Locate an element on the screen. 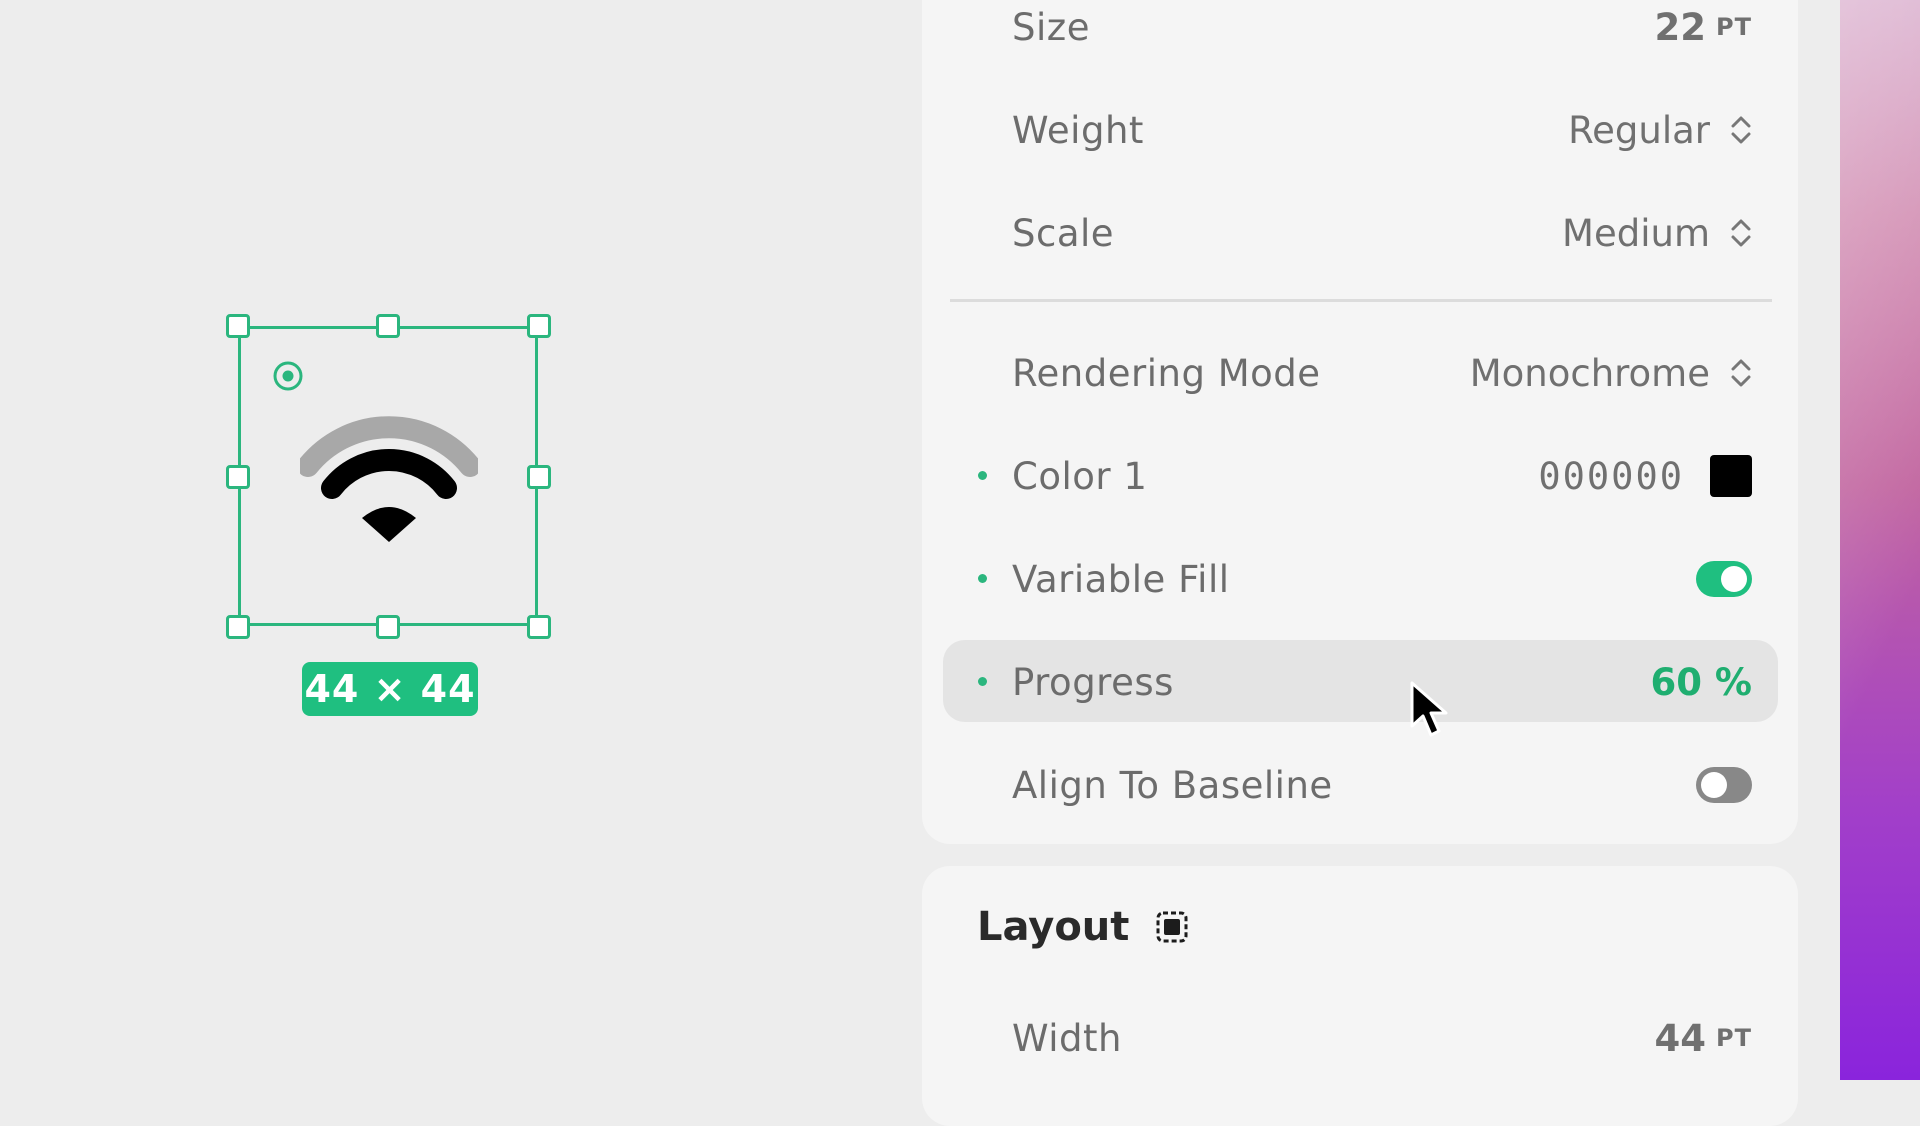 The width and height of the screenshot is (1920, 1126). size-unit: PT is located at coordinates (1734, 27).